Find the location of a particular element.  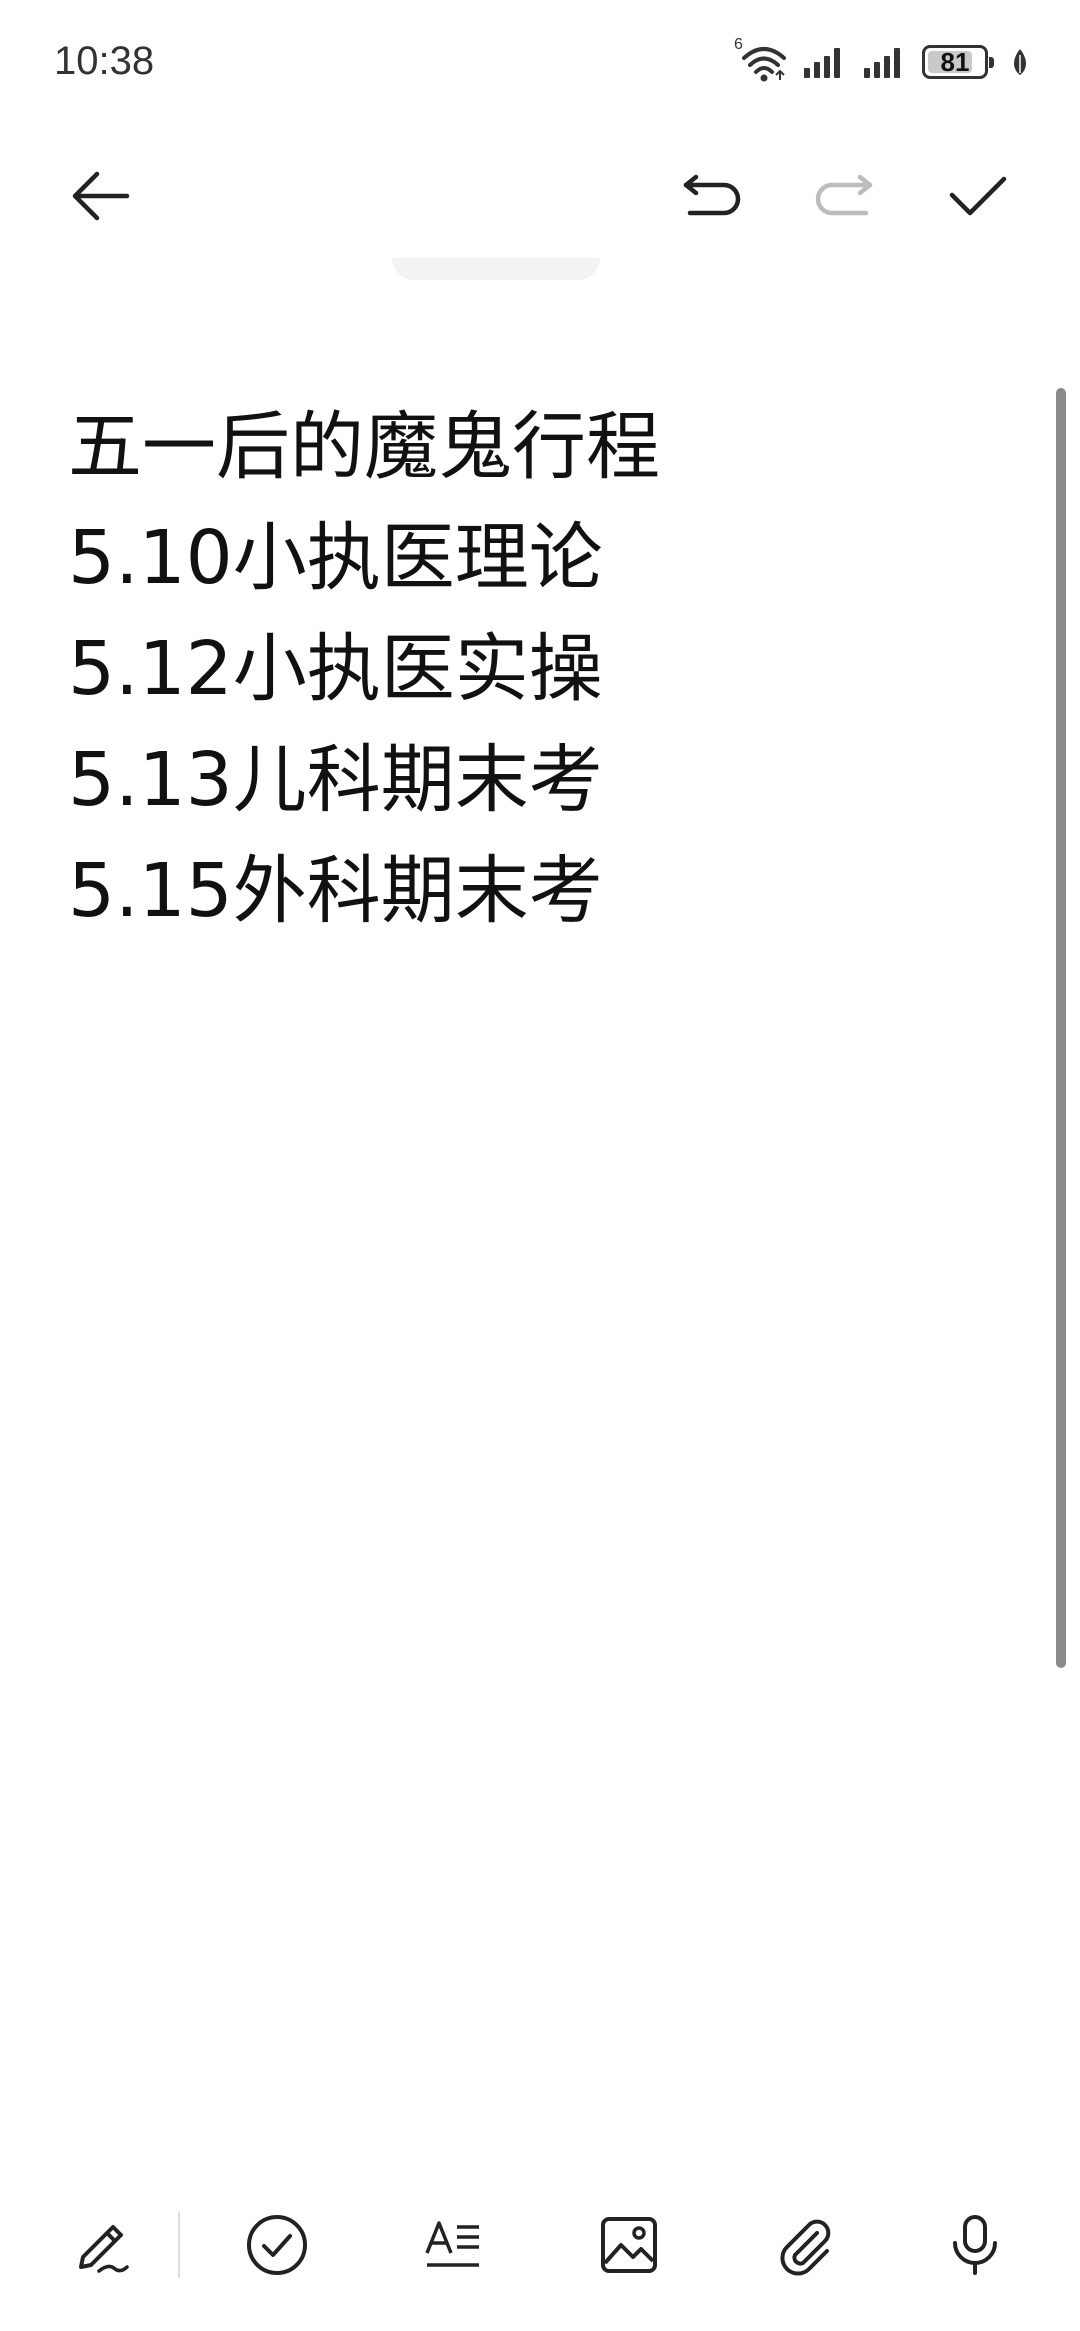

voice-input-button is located at coordinates (975, 2245).